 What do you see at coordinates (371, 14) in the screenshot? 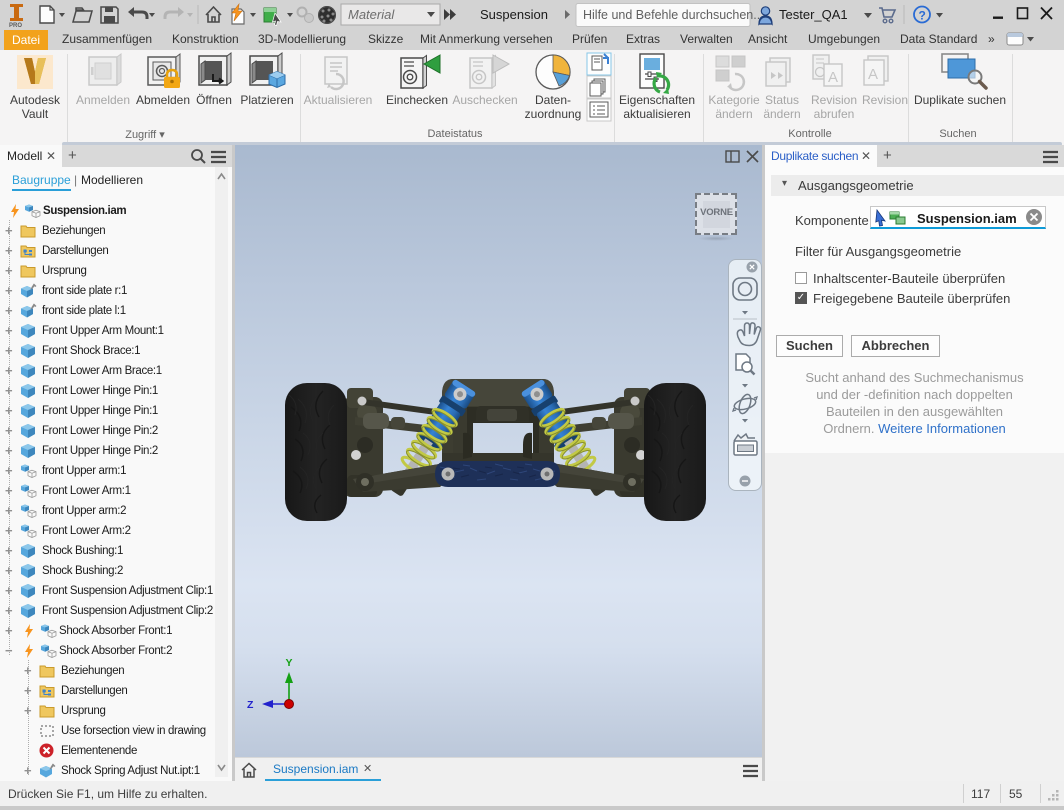
I see `svg-text: Material` at bounding box center [371, 14].